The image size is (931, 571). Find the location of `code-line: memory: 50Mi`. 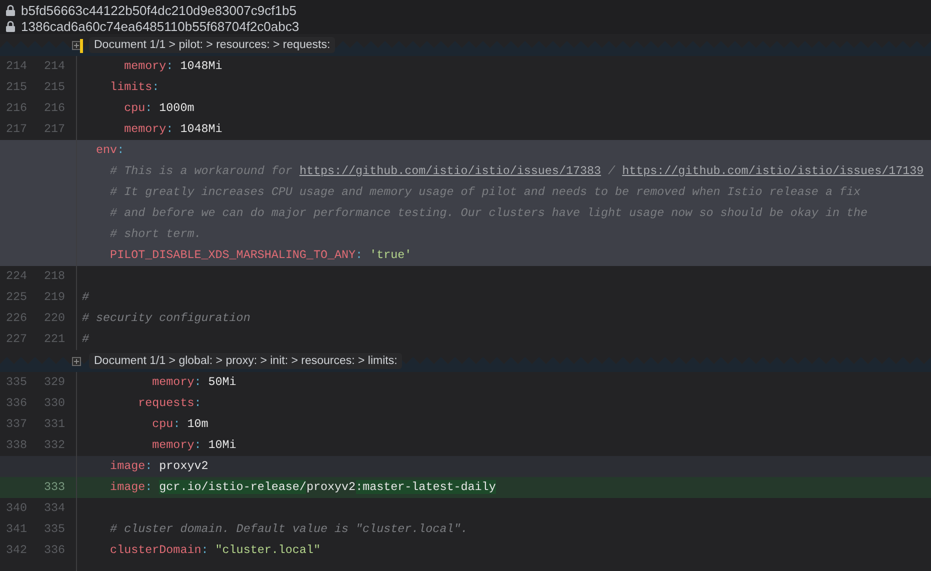

code-line: memory: 50Mi is located at coordinates (193, 382).